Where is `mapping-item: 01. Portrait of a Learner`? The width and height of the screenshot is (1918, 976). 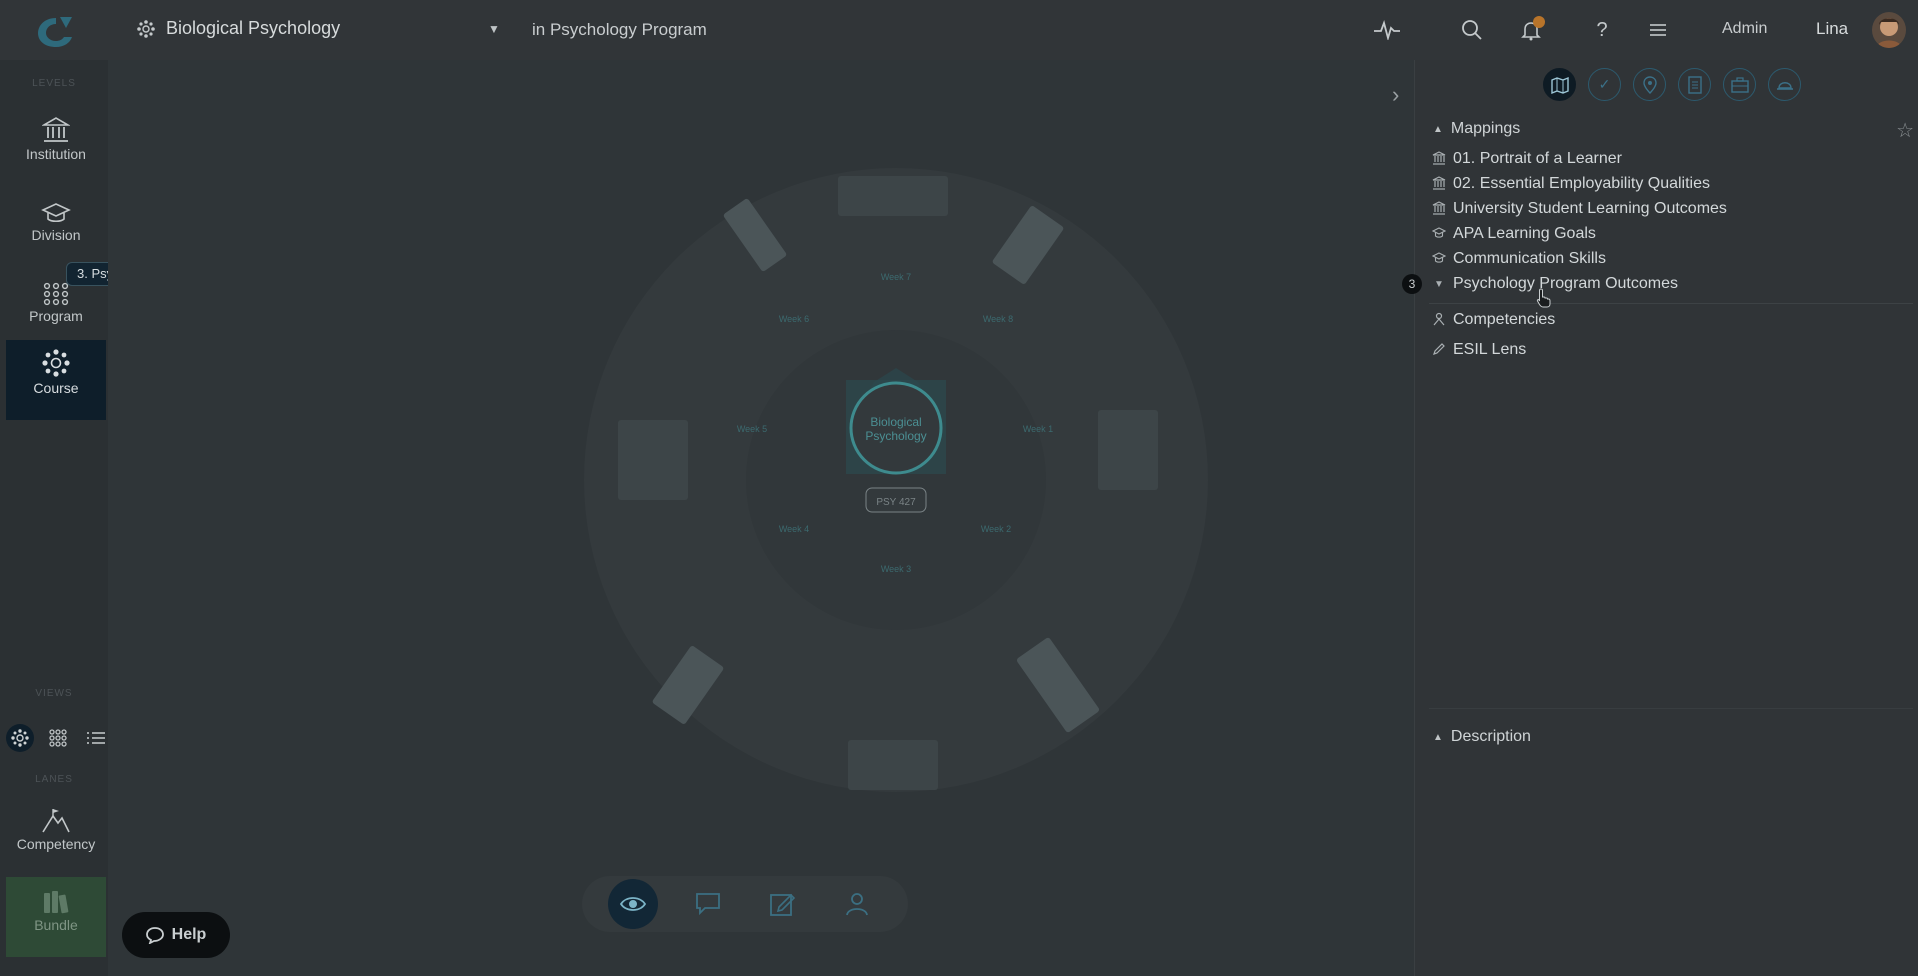
mapping-item: 01. Portrait of a Learner is located at coordinates (1526, 159).